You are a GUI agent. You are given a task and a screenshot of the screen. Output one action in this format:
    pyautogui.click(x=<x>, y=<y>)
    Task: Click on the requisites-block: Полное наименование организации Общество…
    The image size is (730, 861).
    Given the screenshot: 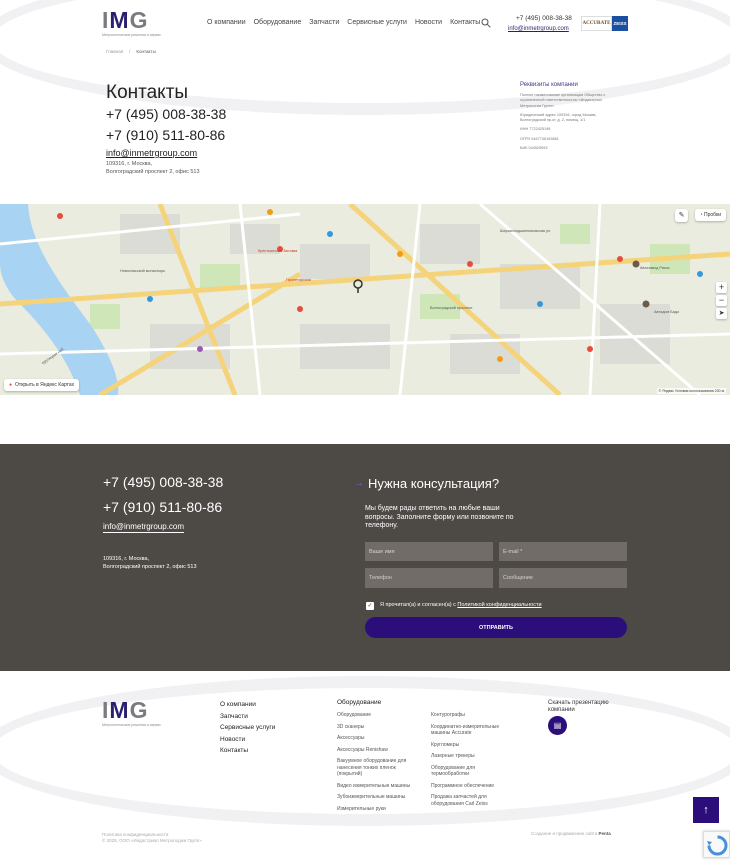 What is the action you would take?
    pyautogui.click(x=570, y=124)
    